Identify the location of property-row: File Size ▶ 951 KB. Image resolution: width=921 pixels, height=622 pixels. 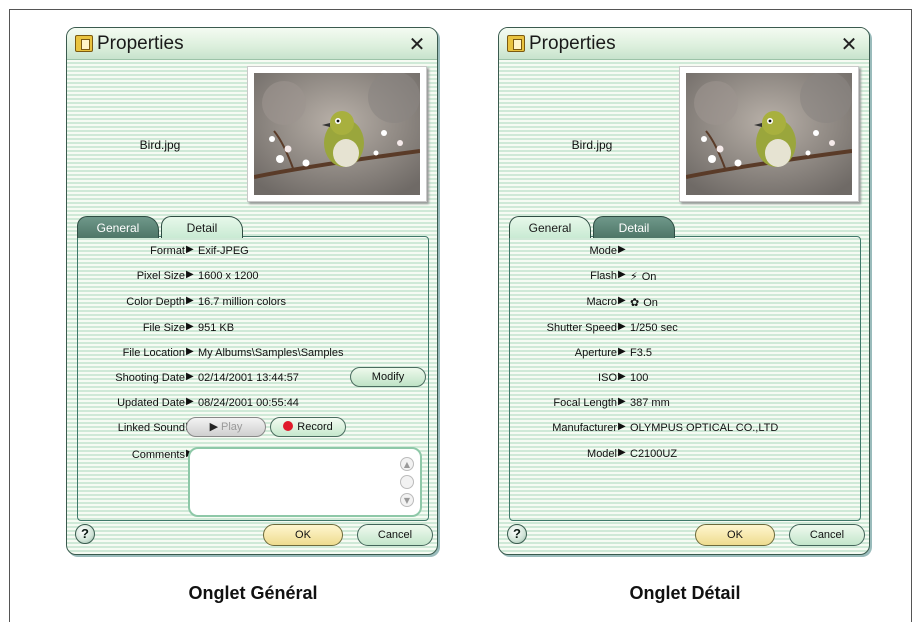
(254, 329).